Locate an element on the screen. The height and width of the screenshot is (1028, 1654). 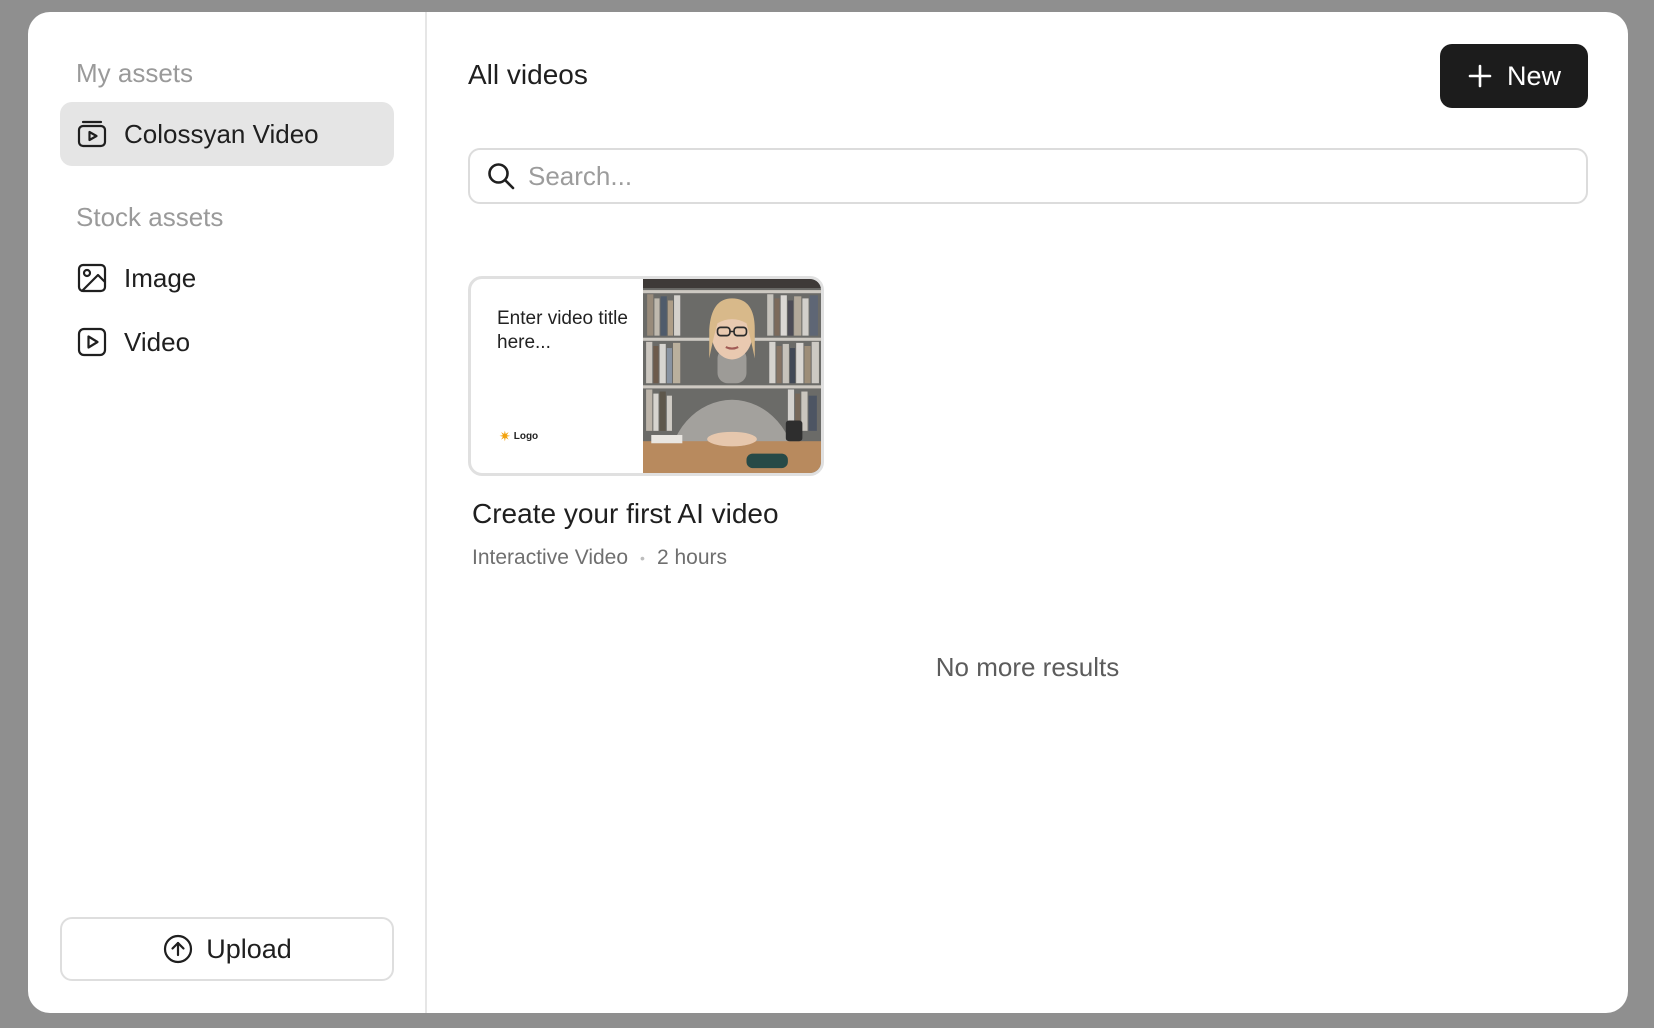
video-age: 2 hours is located at coordinates (691, 557).